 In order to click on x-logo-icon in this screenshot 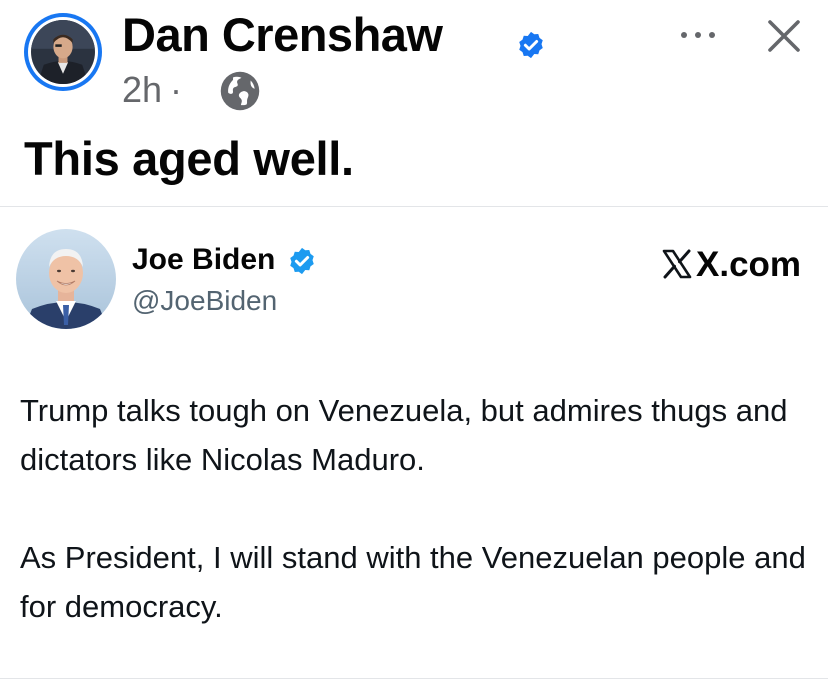, I will do `click(677, 264)`.